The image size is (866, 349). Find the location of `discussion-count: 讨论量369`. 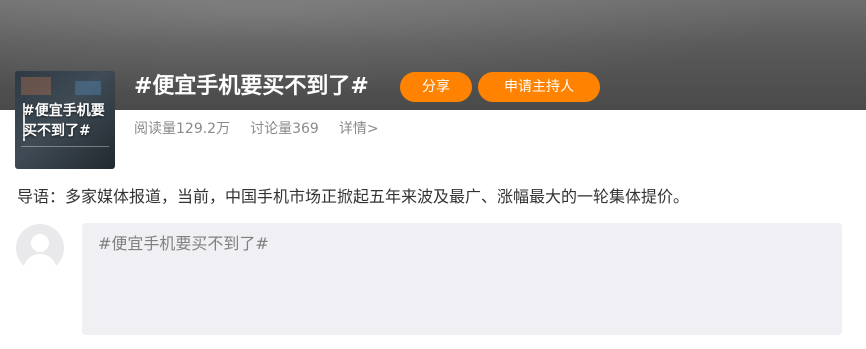

discussion-count: 讨论量369 is located at coordinates (284, 129).